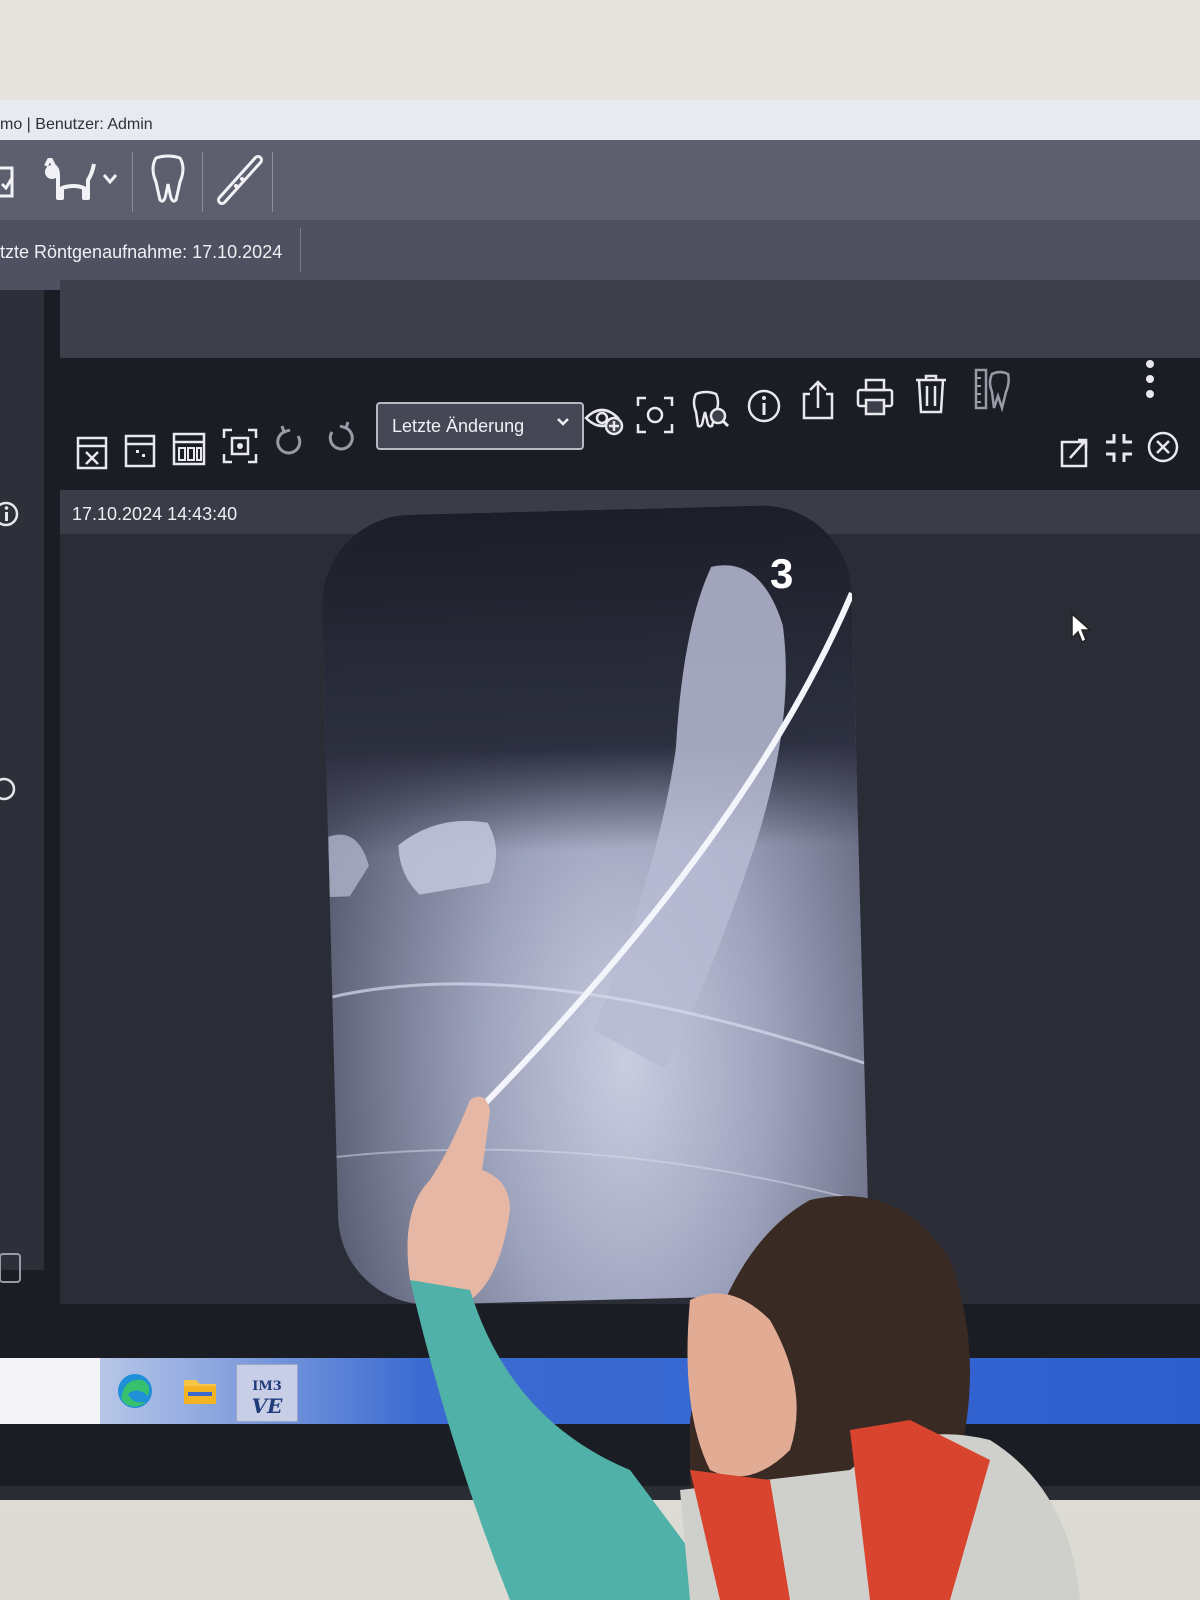  What do you see at coordinates (458, 426) in the screenshot?
I see `sort-dropdown-value: Letzte Änderung` at bounding box center [458, 426].